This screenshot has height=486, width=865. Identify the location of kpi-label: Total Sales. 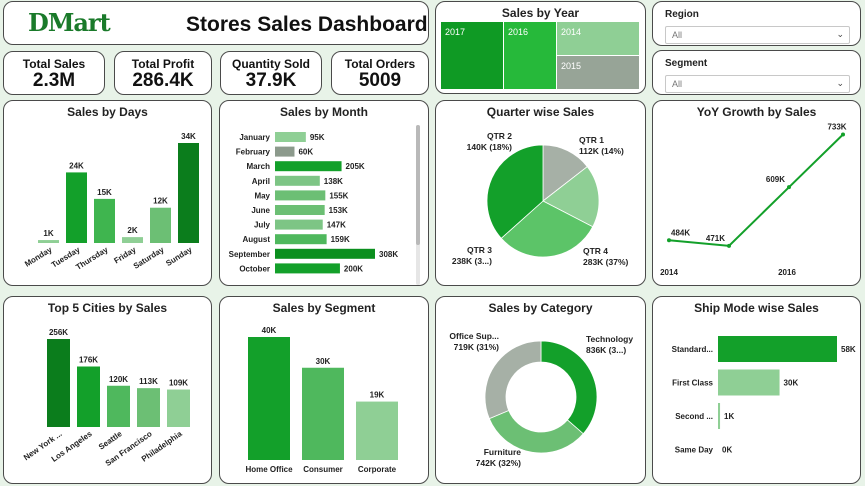
(54, 64).